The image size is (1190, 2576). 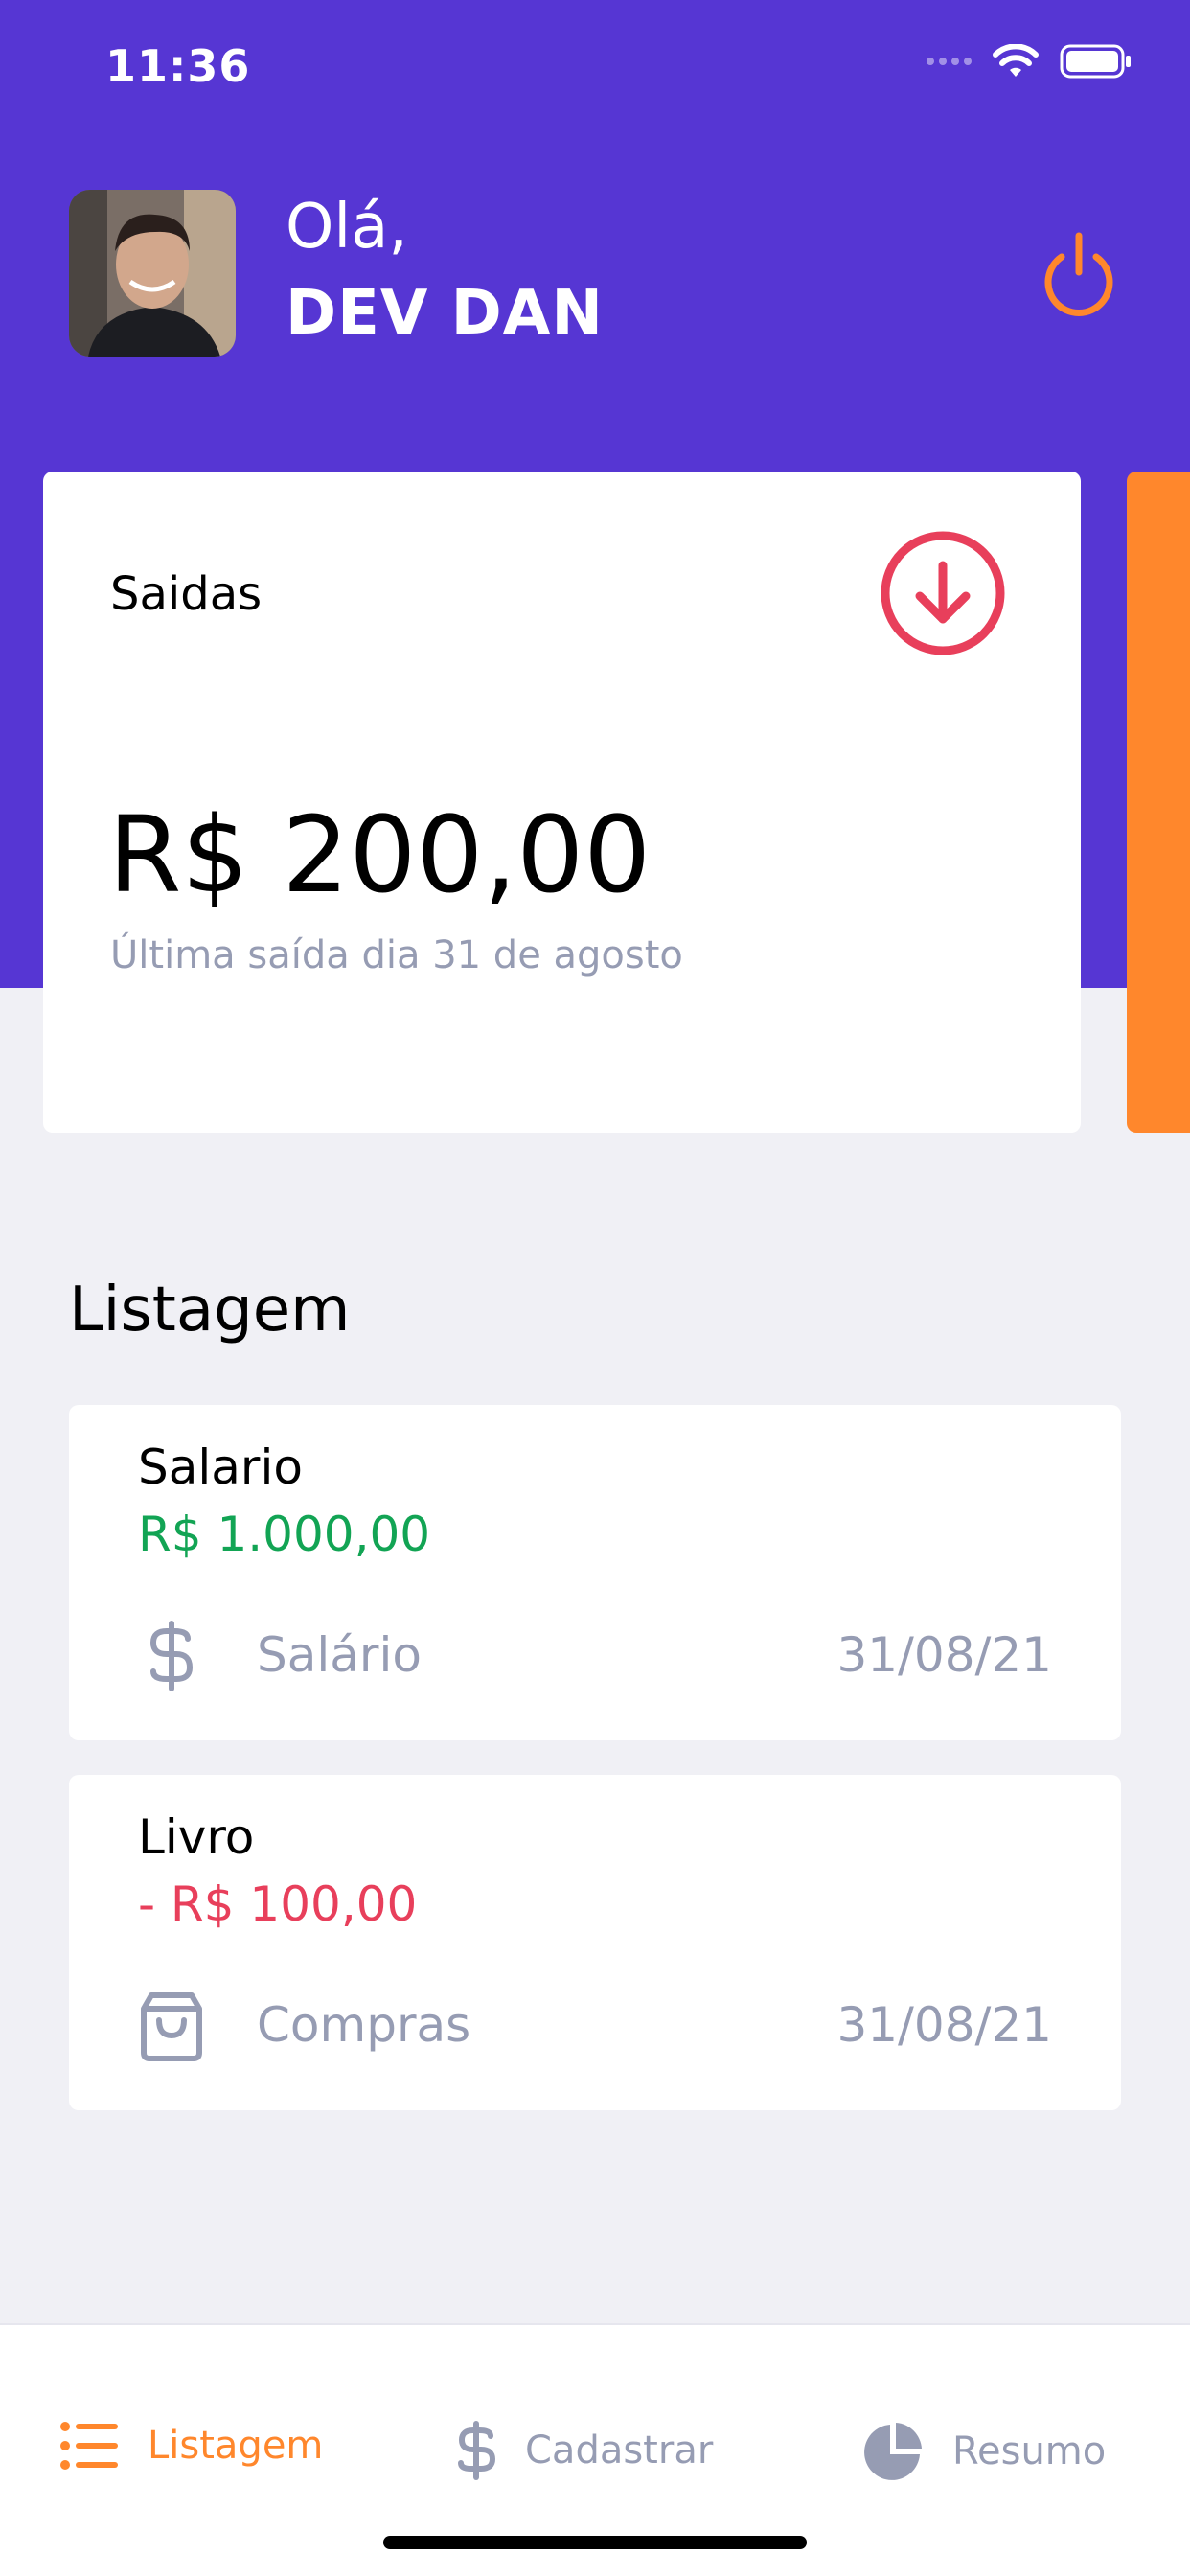 What do you see at coordinates (221, 1467) in the screenshot?
I see `transaction-name: Salario` at bounding box center [221, 1467].